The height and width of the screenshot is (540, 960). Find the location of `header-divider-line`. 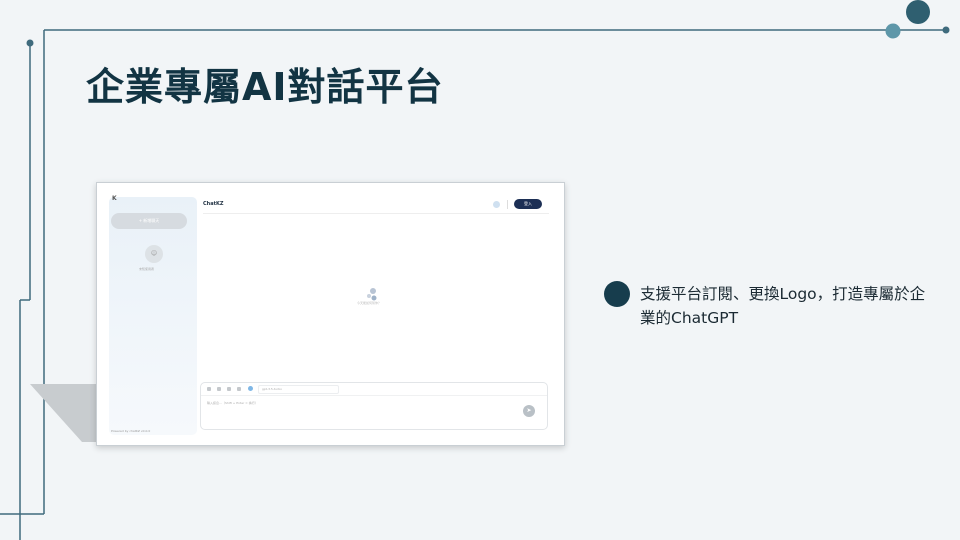

header-divider-line is located at coordinates (376, 213).